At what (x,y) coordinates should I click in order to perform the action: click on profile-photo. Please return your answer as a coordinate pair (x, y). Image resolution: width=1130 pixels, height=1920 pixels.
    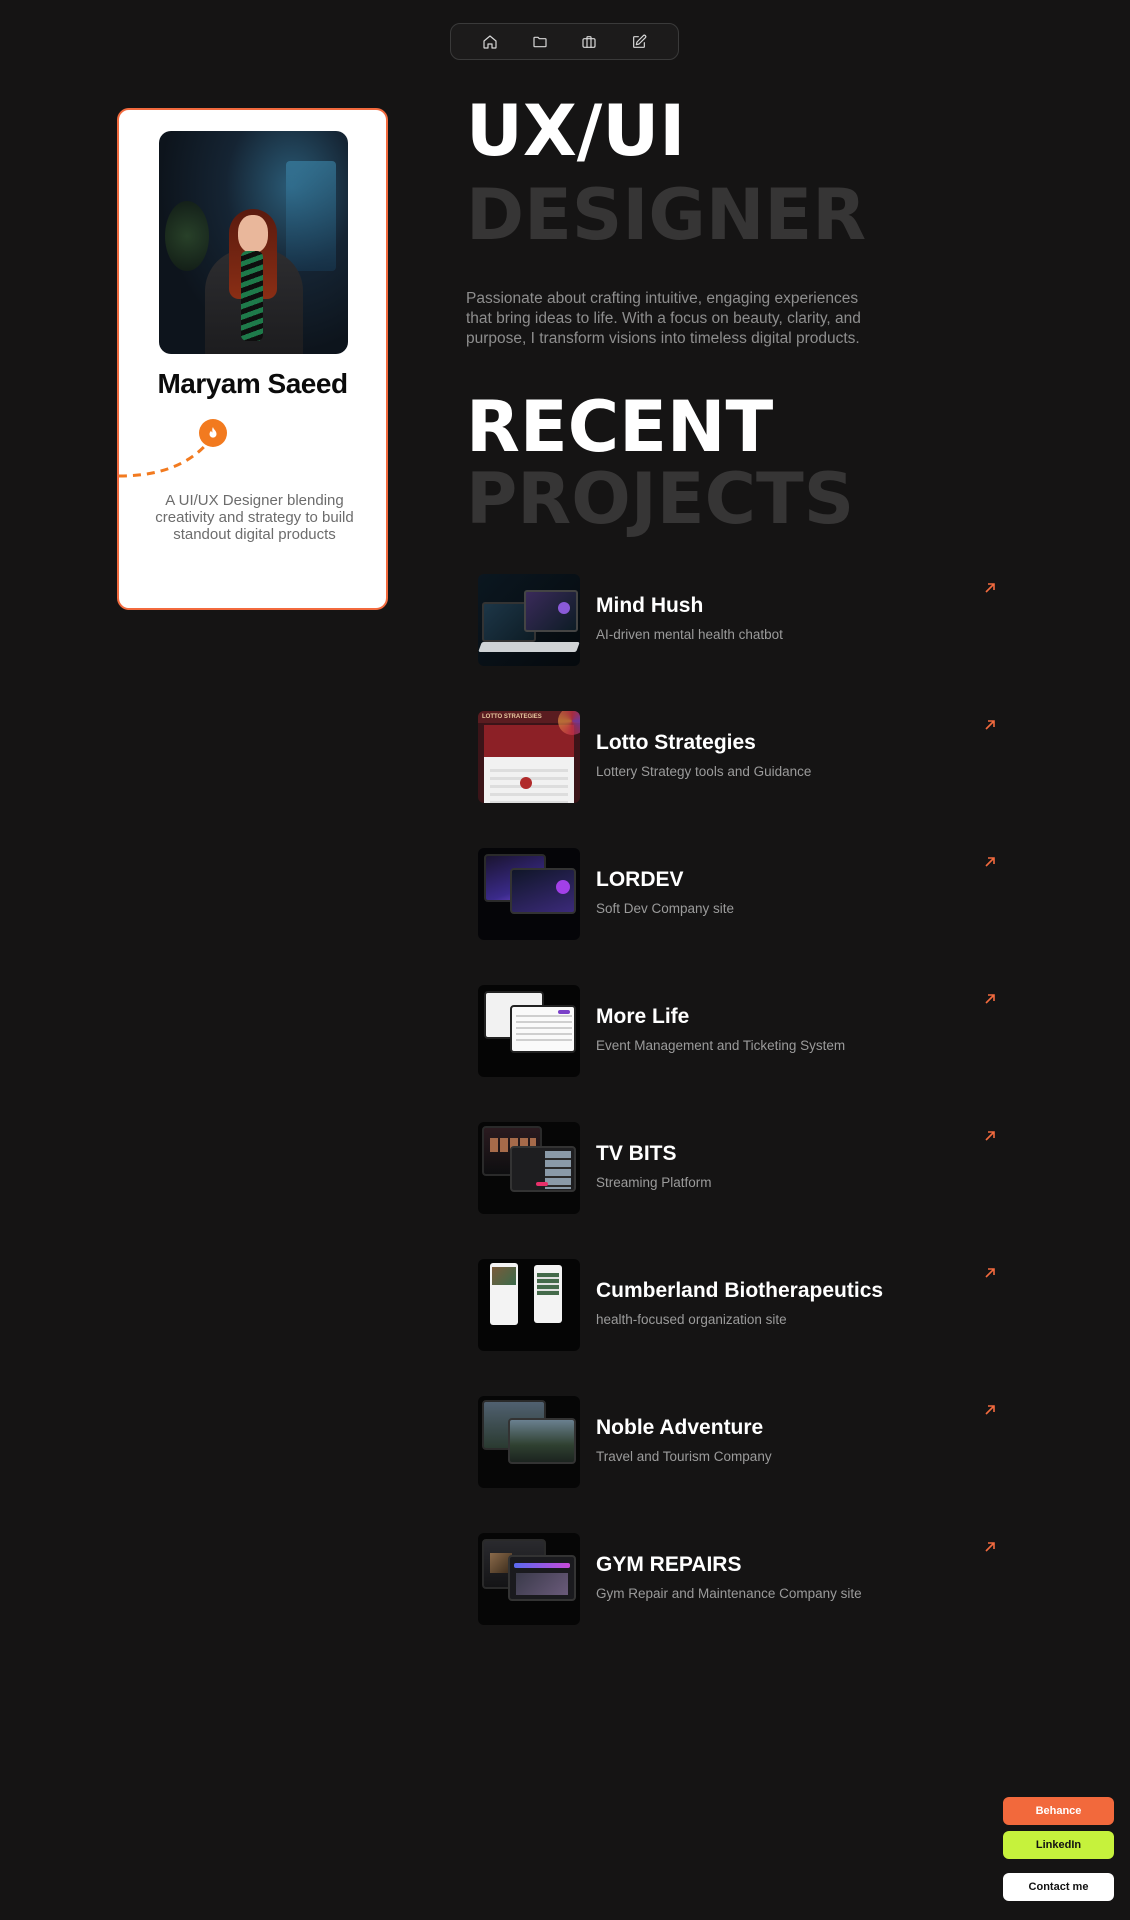
    Looking at the image, I should click on (253, 242).